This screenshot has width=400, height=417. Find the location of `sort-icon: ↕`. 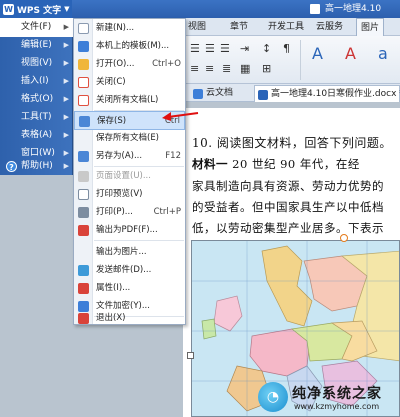

sort-icon: ↕ is located at coordinates (266, 48).